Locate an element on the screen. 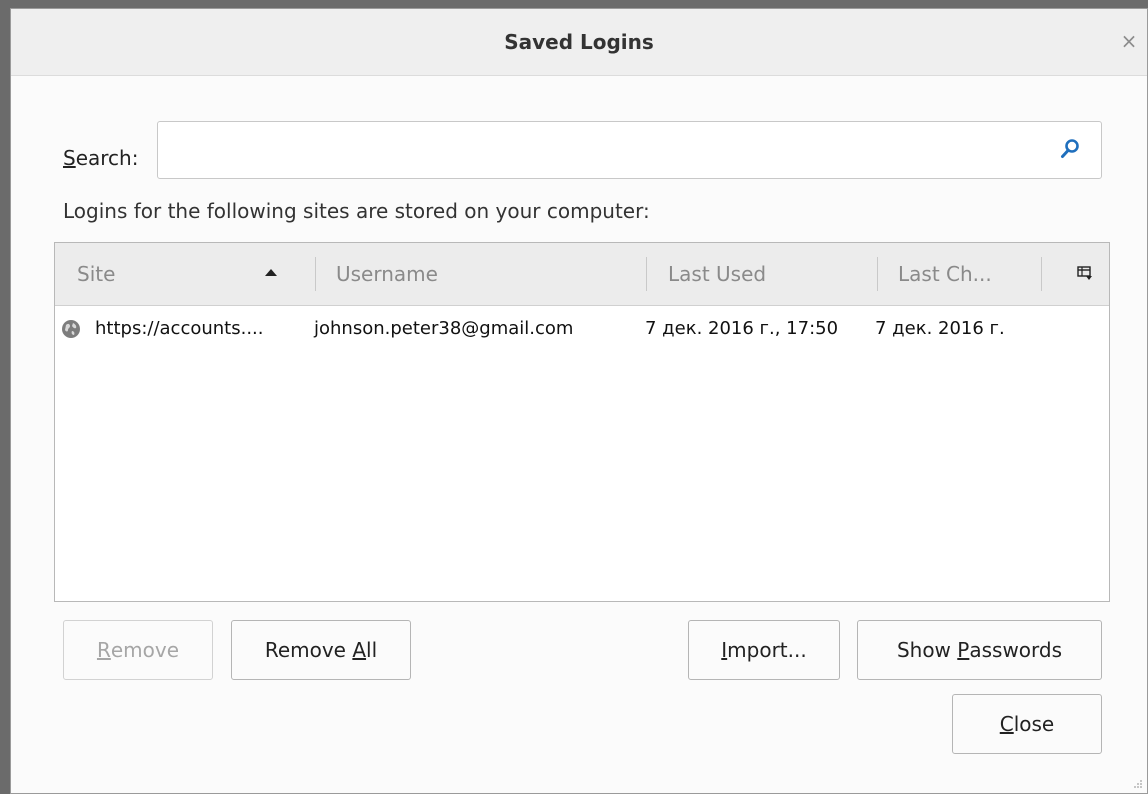 This screenshot has width=1148, height=794. remove-all-label-start: Remove is located at coordinates (308, 650).